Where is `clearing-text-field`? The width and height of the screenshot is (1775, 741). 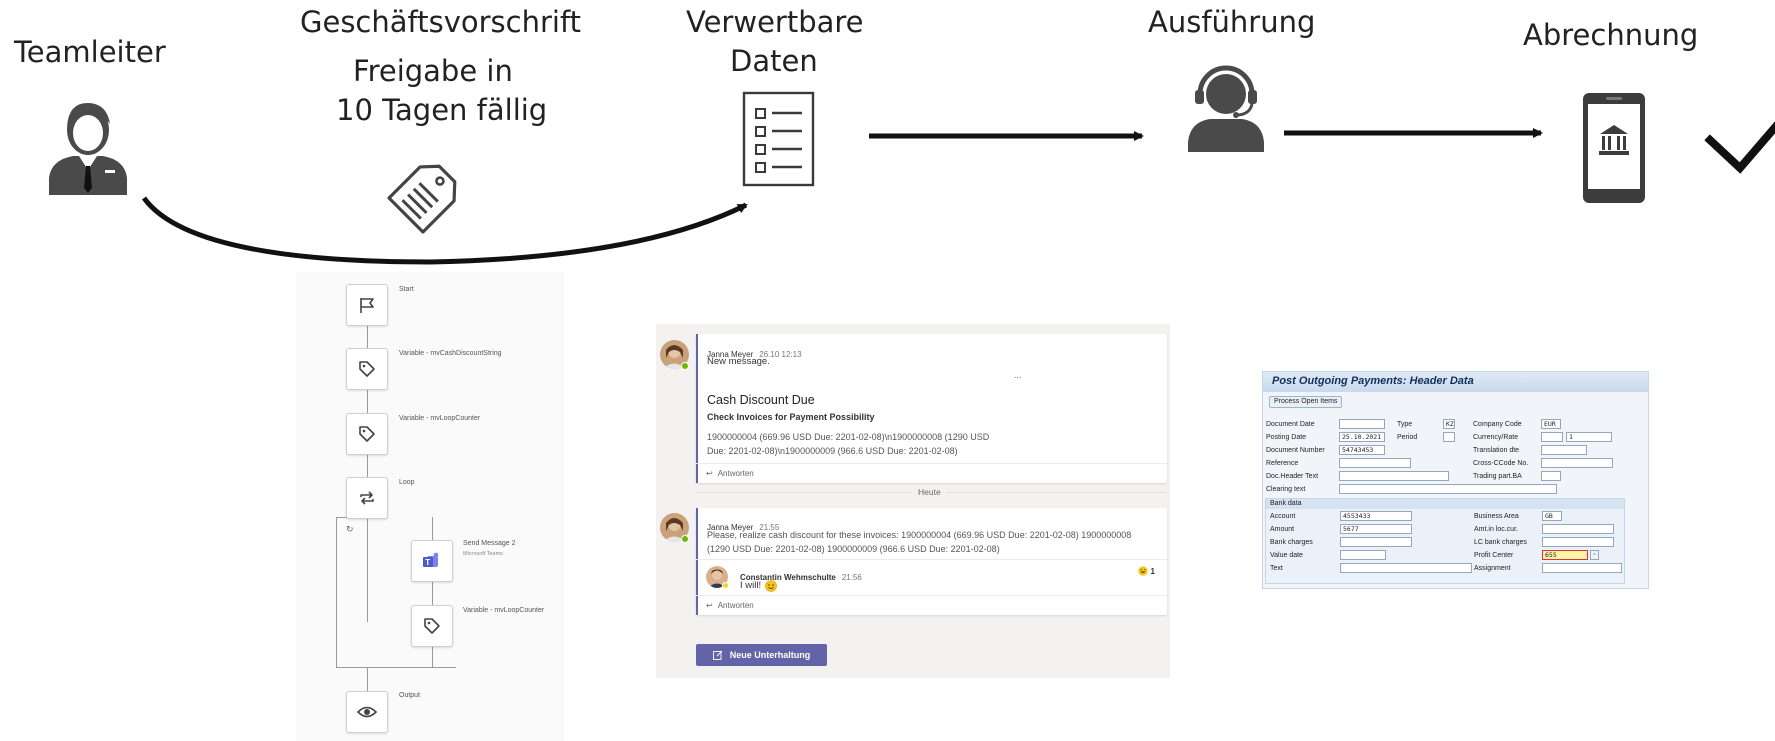
clearing-text-field is located at coordinates (1448, 489).